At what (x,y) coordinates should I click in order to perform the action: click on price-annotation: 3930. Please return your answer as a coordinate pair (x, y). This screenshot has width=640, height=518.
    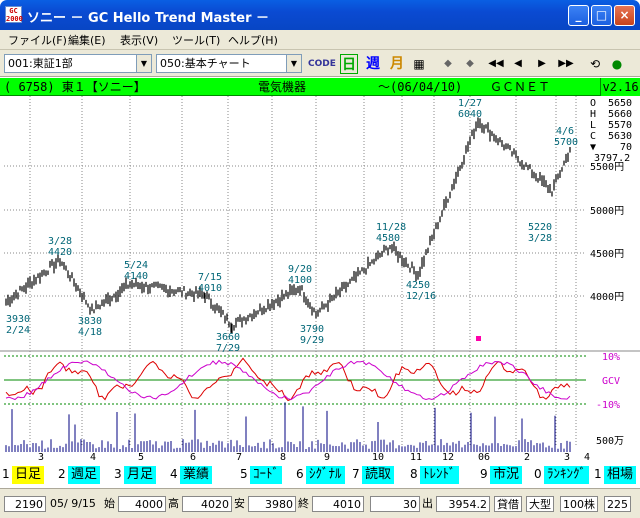
    Looking at the image, I should click on (18, 319).